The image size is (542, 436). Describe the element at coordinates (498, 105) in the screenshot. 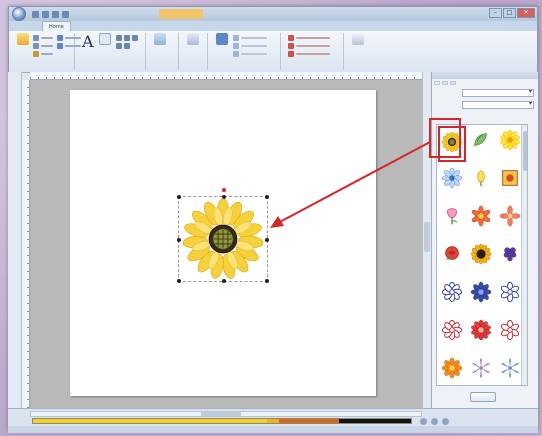

I see `category-select` at that location.